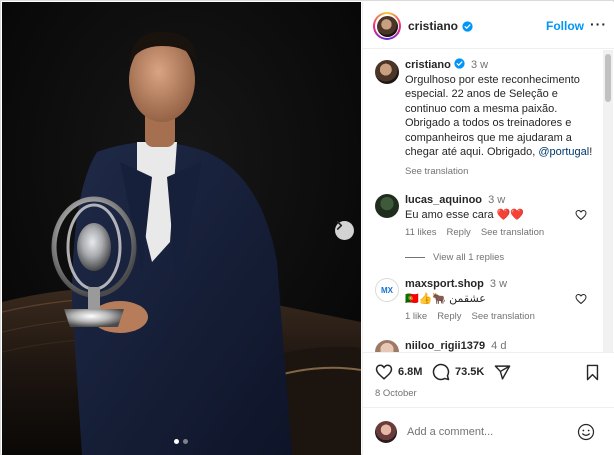 The image size is (614, 455). I want to click on comment-composer, so click(488, 431).